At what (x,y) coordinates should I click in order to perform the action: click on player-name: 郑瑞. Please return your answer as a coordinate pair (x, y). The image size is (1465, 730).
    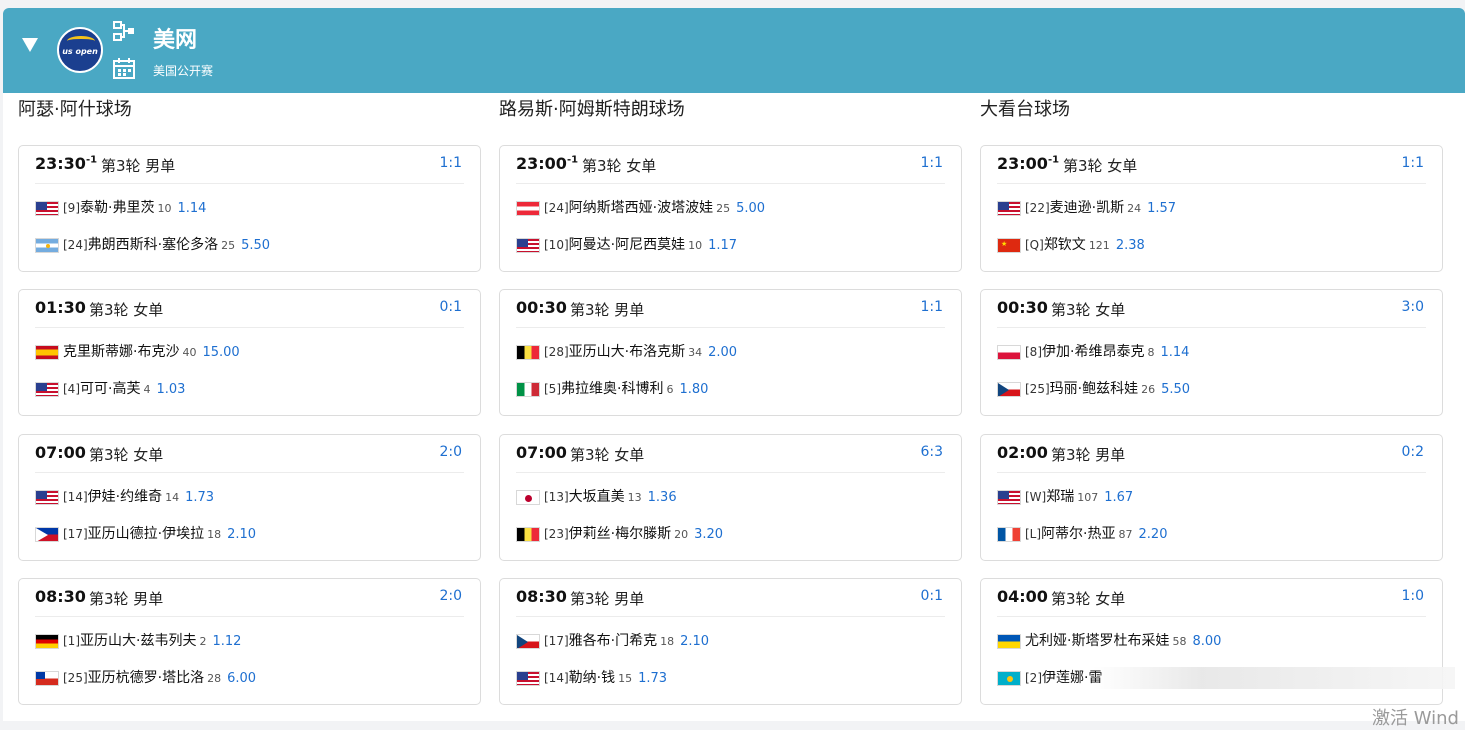
    Looking at the image, I should click on (1060, 497).